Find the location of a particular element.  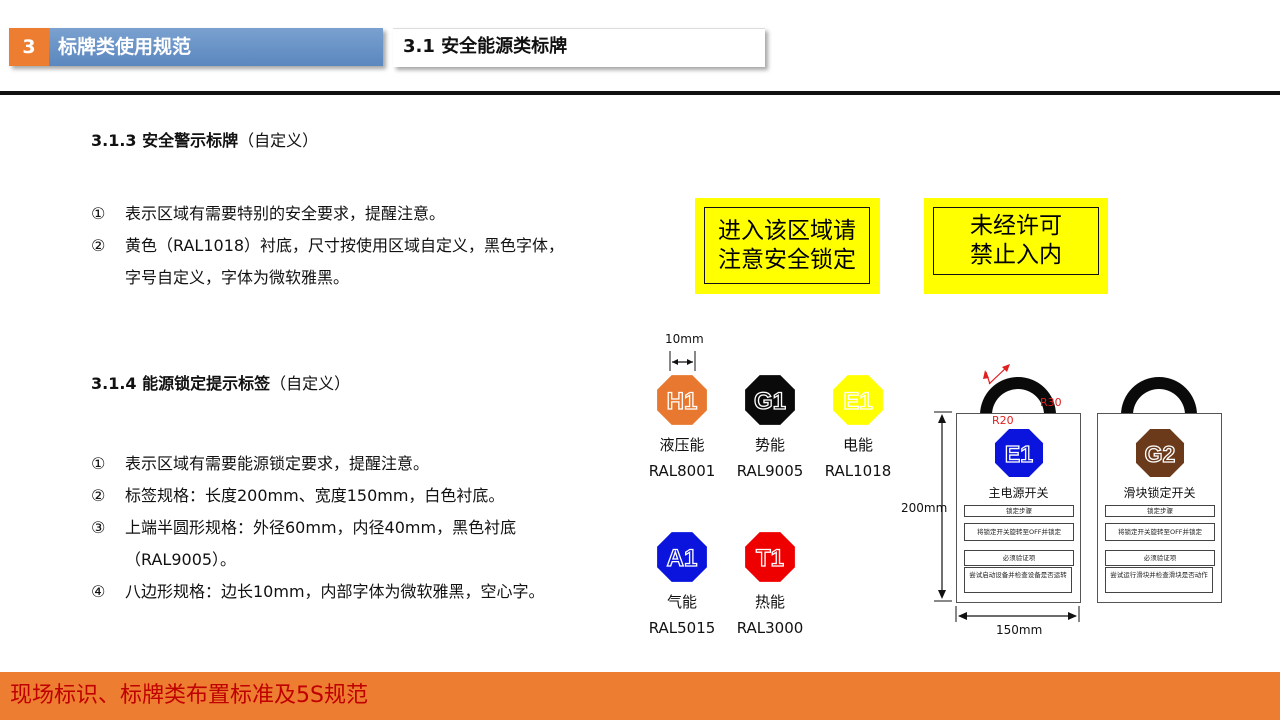

footer-title: 现场标识、标牌类布置标准及5S规范 is located at coordinates (189, 695).